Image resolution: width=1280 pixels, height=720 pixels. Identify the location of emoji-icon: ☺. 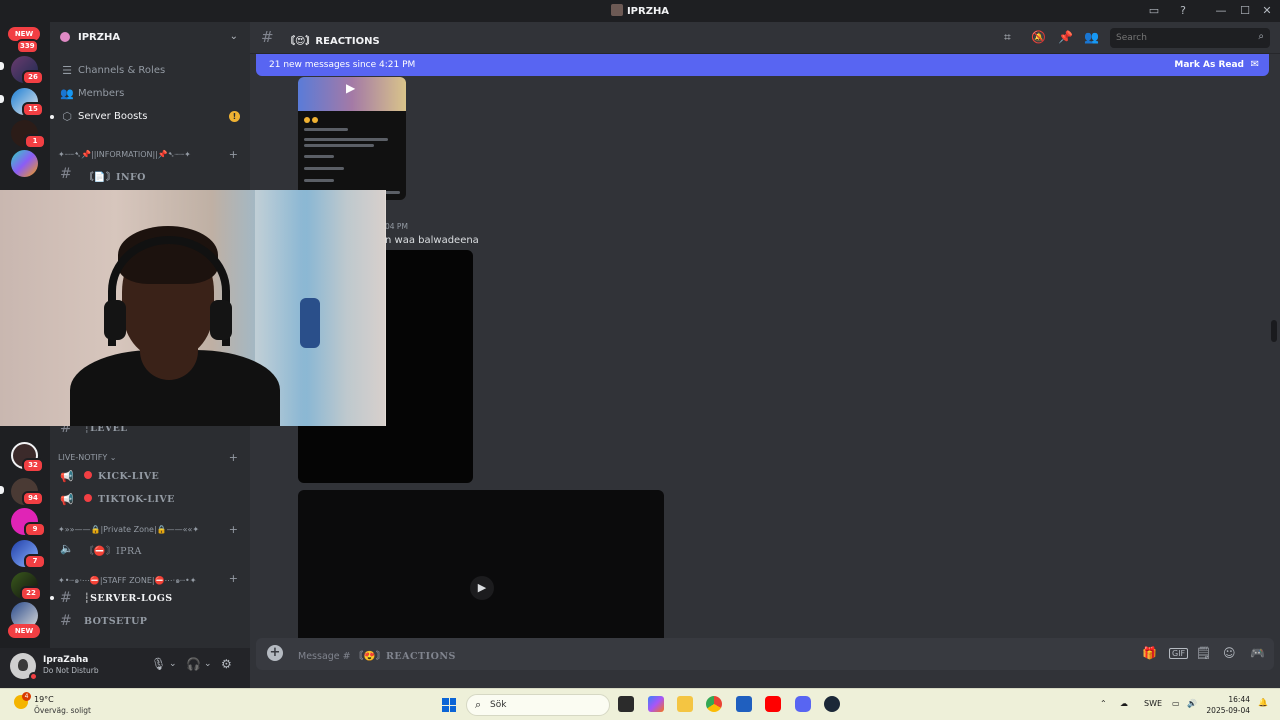
(1229, 653).